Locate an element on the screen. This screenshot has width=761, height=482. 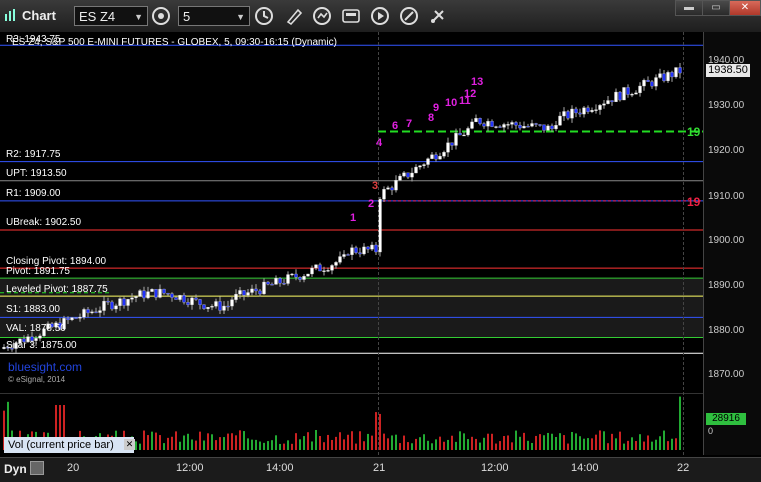
level-label-sitar3: Sitar 3: 1875.00 is located at coordinates (41, 345).